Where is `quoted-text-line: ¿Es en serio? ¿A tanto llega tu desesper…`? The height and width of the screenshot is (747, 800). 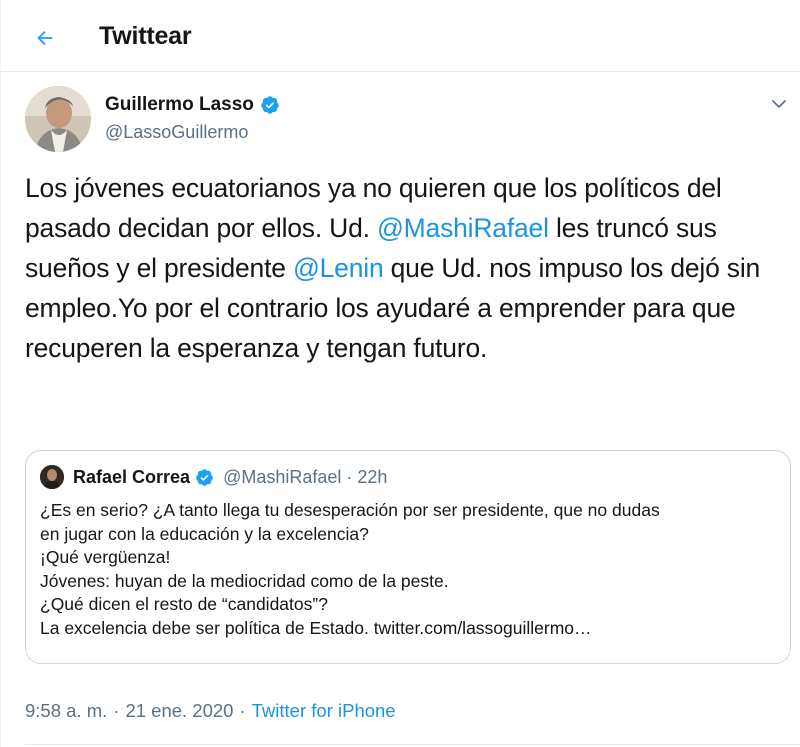 quoted-text-line: ¿Es en serio? ¿A tanto llega tu desesper… is located at coordinates (350, 510).